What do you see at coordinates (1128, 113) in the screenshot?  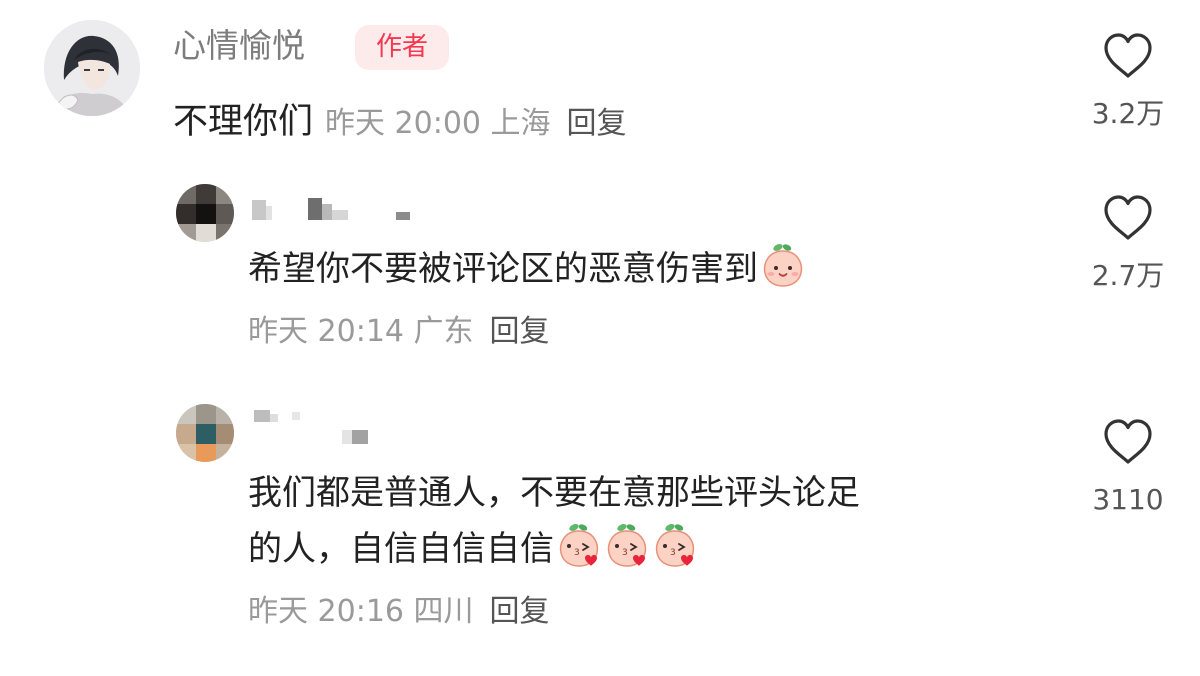 I see `author-like-count: 3.2万` at bounding box center [1128, 113].